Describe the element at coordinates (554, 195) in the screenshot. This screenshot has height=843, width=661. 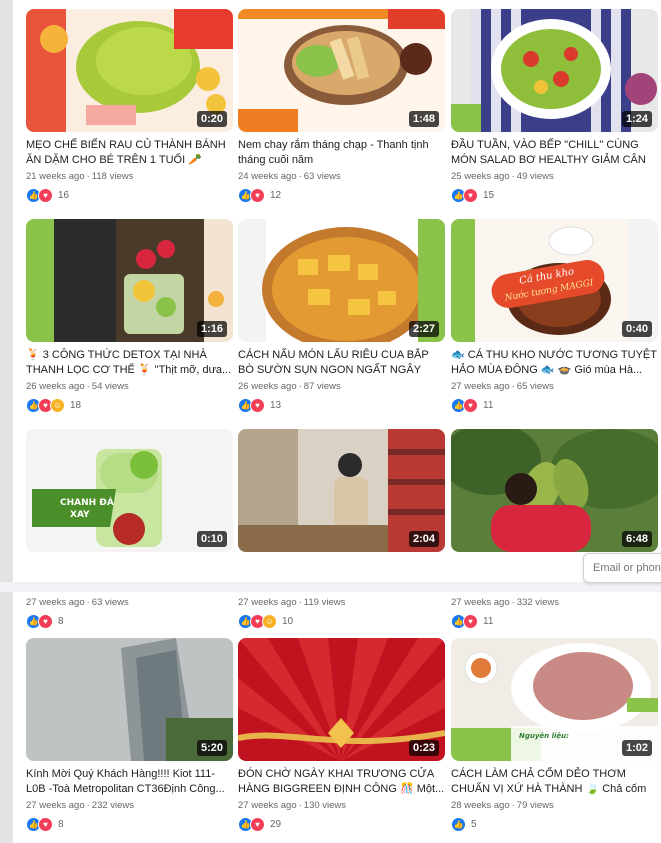
I see `reactions: 👍 ♥ 15` at that location.